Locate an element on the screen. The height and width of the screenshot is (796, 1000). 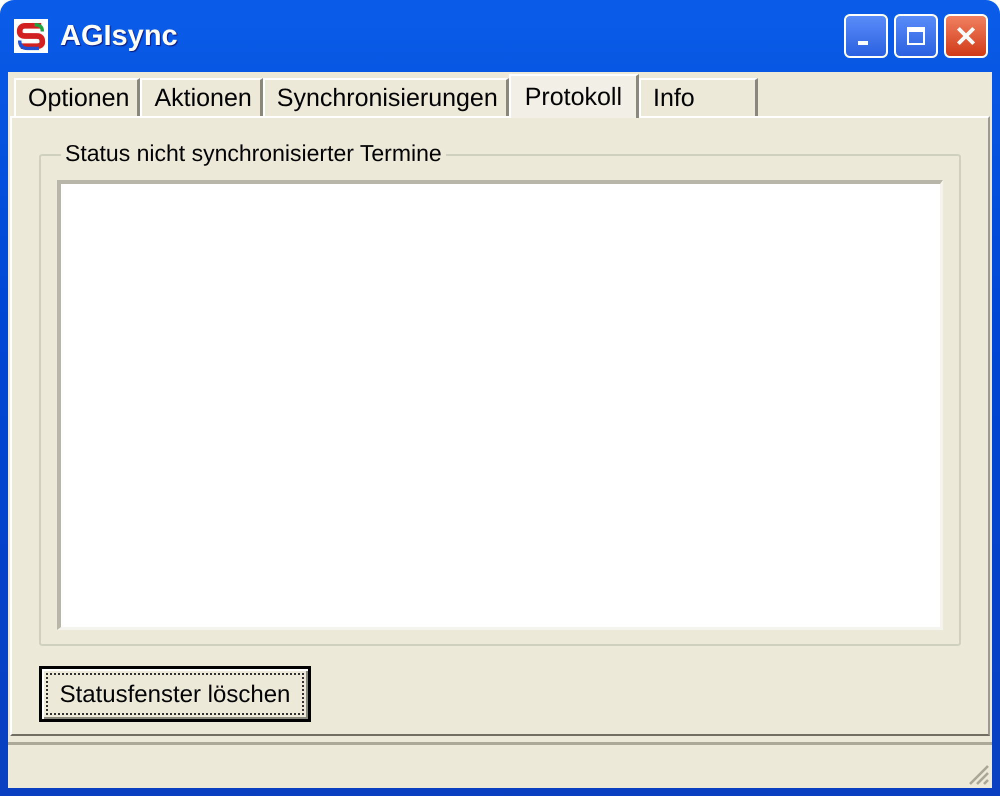
clear-button: Statusfenster löschen is located at coordinates (175, 694).